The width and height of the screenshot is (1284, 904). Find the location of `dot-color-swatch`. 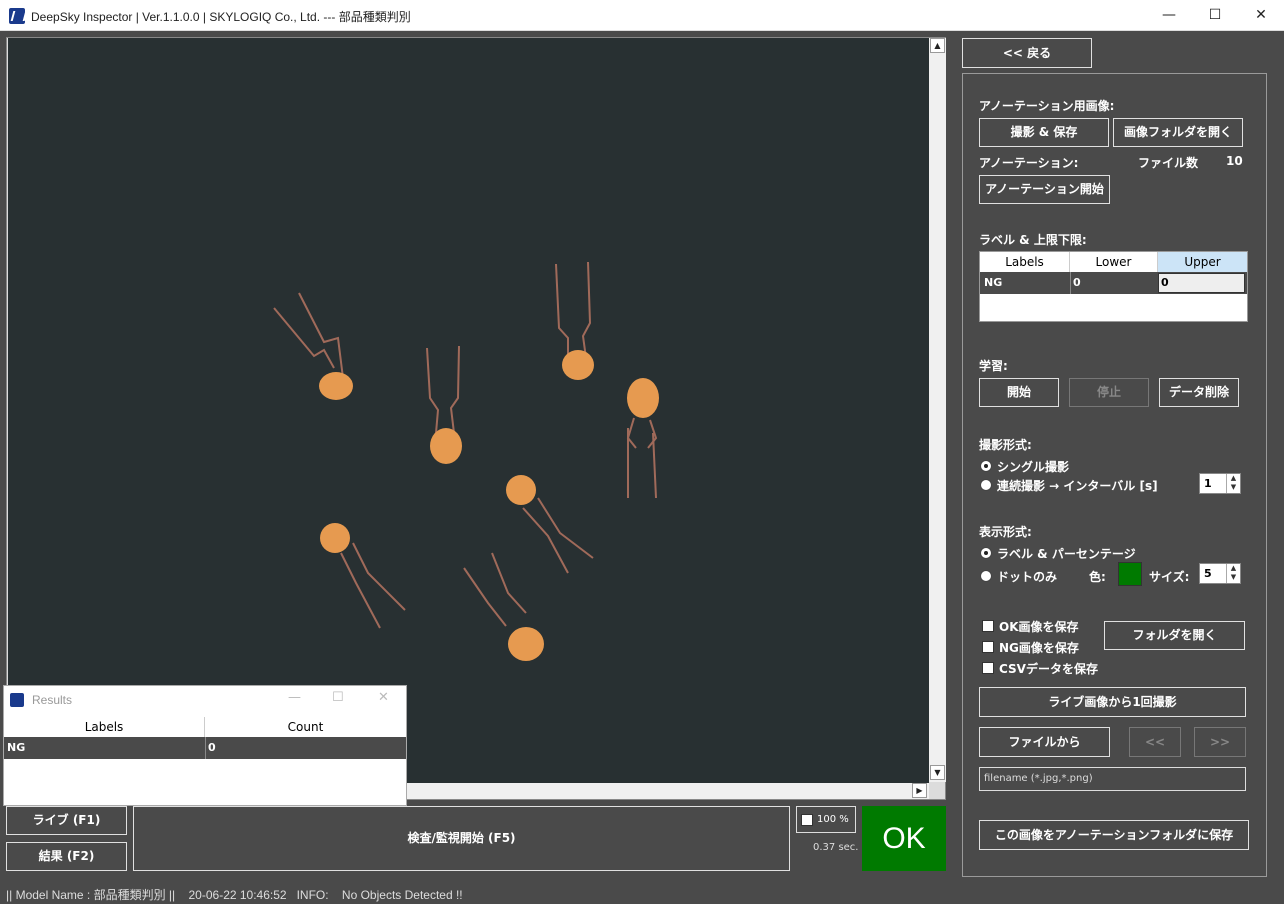

dot-color-swatch is located at coordinates (1130, 574).